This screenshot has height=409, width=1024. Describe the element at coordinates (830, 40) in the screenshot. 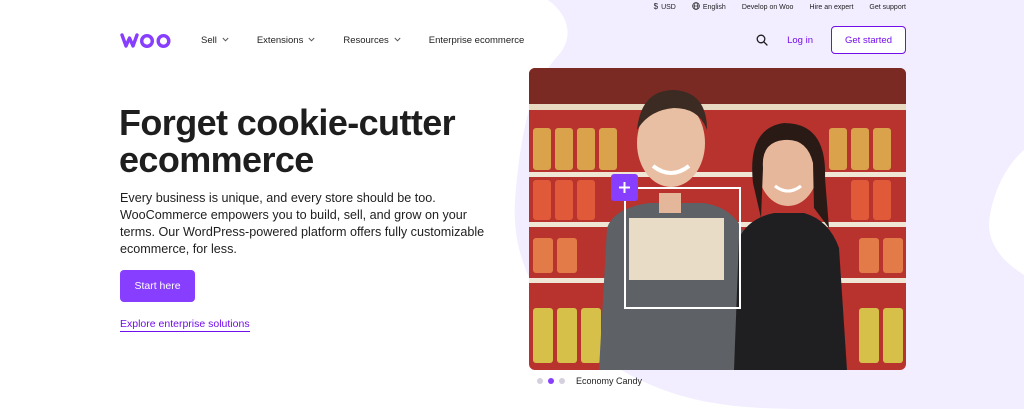

I see `nav-actions: Log in Get started` at that location.